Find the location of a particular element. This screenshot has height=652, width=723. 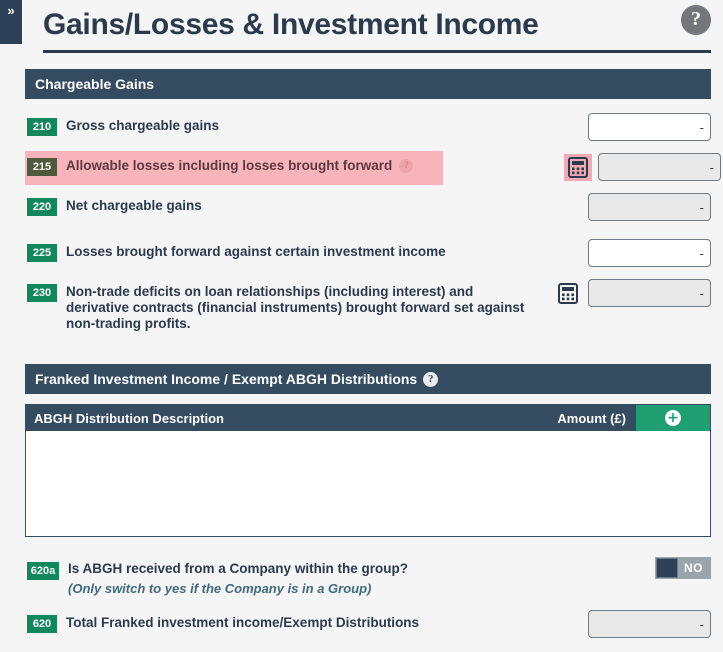

help-circle-glyph: ? is located at coordinates (696, 19).